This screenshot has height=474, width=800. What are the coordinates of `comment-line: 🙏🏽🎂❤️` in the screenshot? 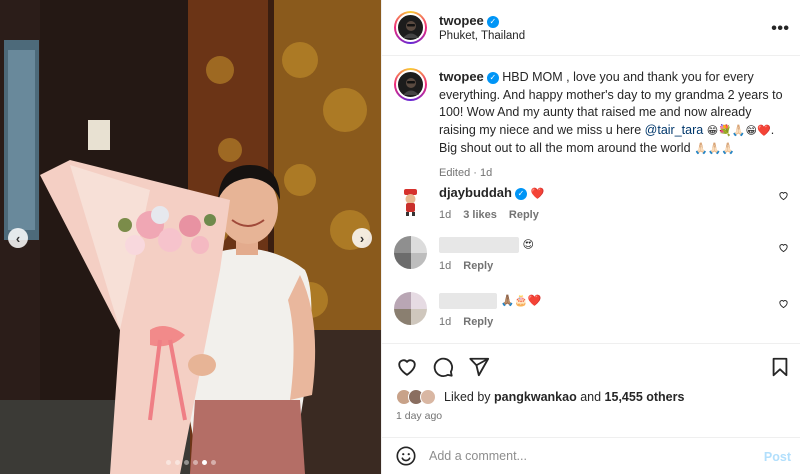 It's located at (490, 301).